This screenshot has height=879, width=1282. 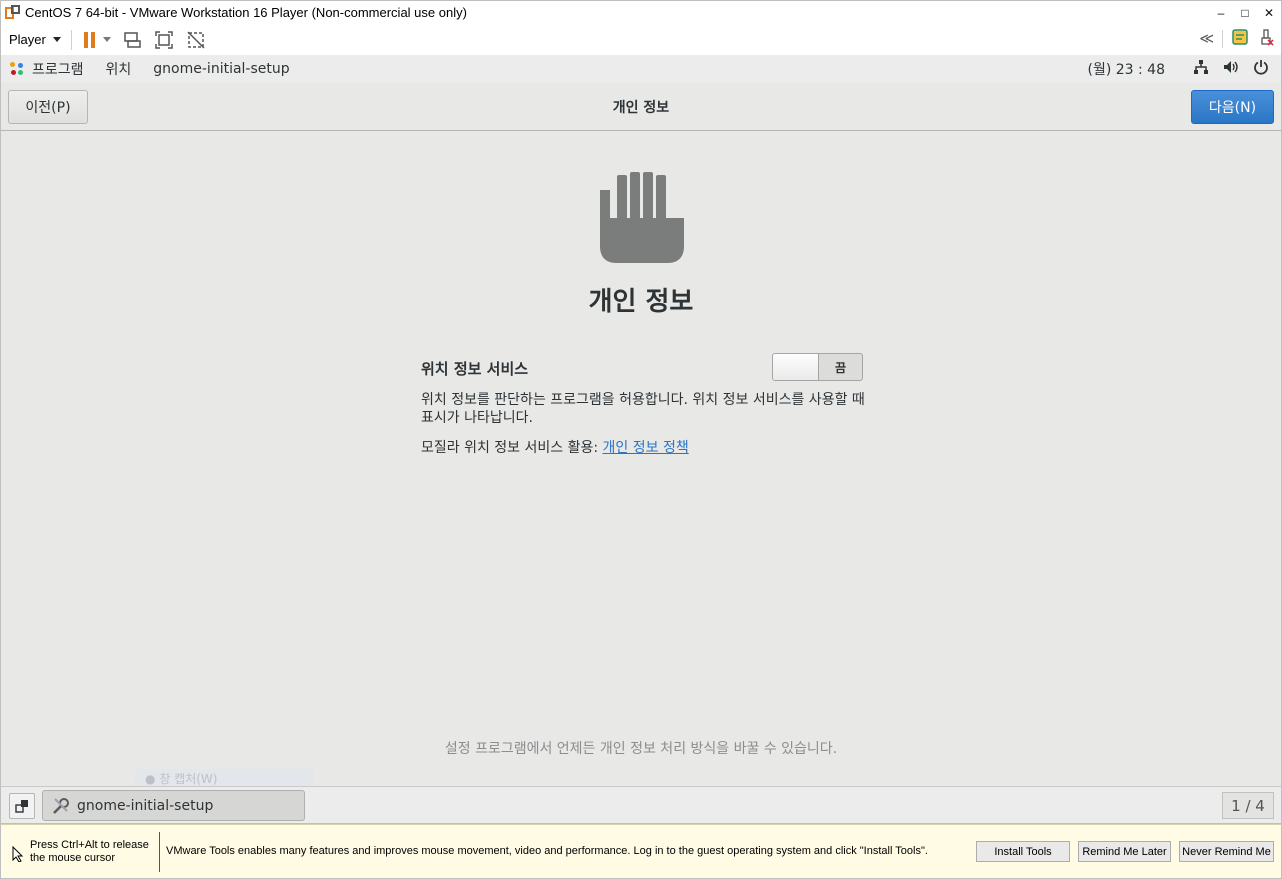 I want to click on setup-header-bar: 이전(P) 개인 정보 다음(N), so click(x=641, y=107).